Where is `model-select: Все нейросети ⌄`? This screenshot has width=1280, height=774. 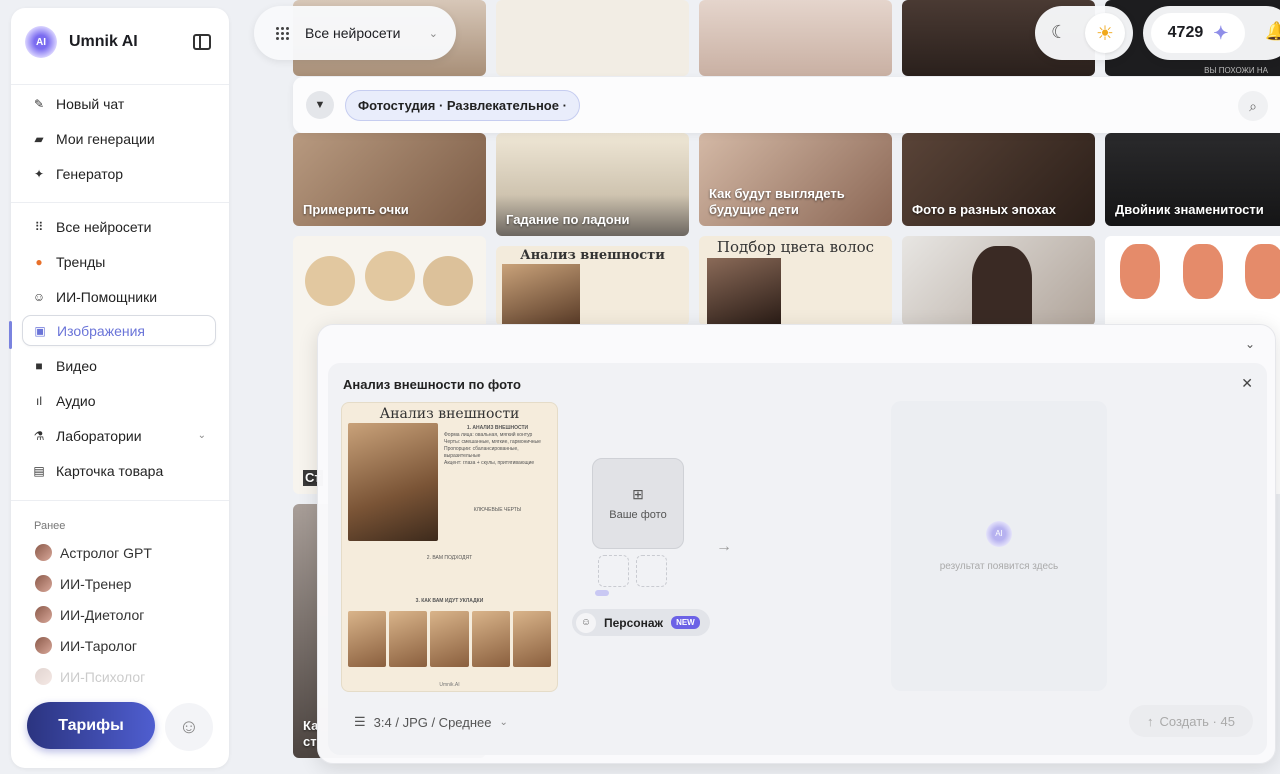
model-select: Все нейросети ⌄ is located at coordinates (355, 33).